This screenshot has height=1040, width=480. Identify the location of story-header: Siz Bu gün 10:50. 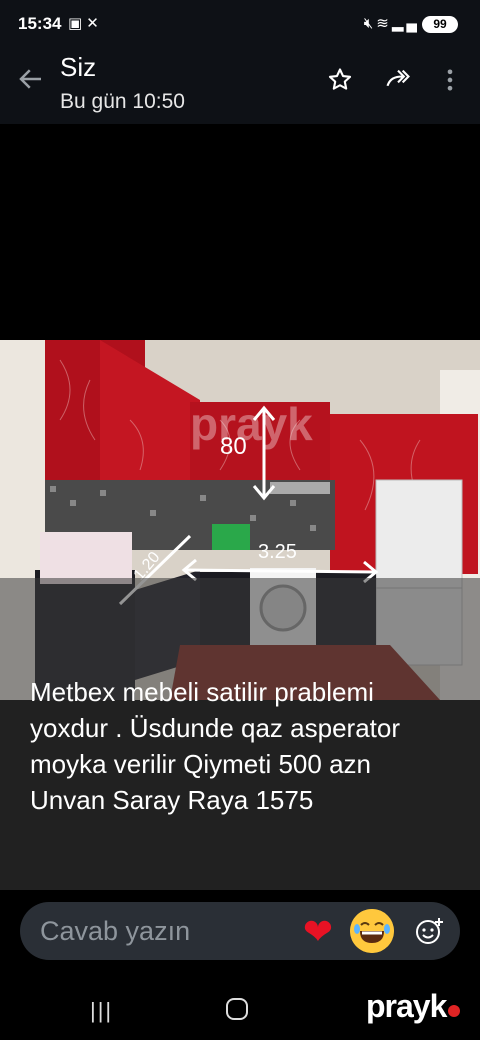
(240, 86).